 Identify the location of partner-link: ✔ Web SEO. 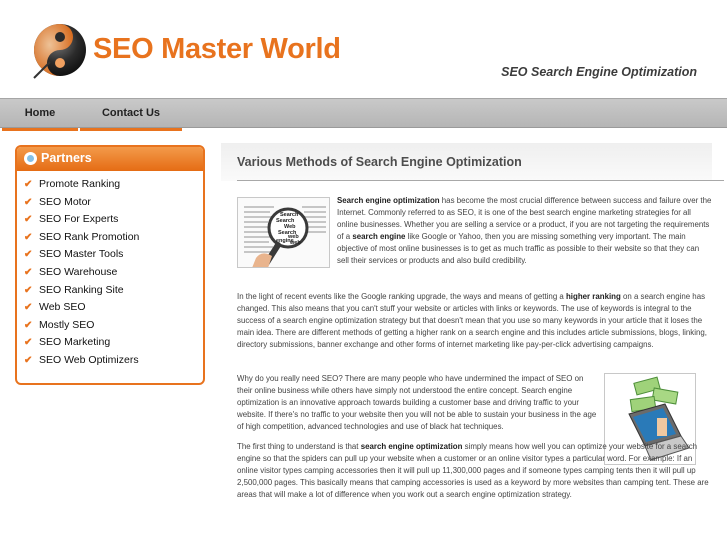
(110, 308).